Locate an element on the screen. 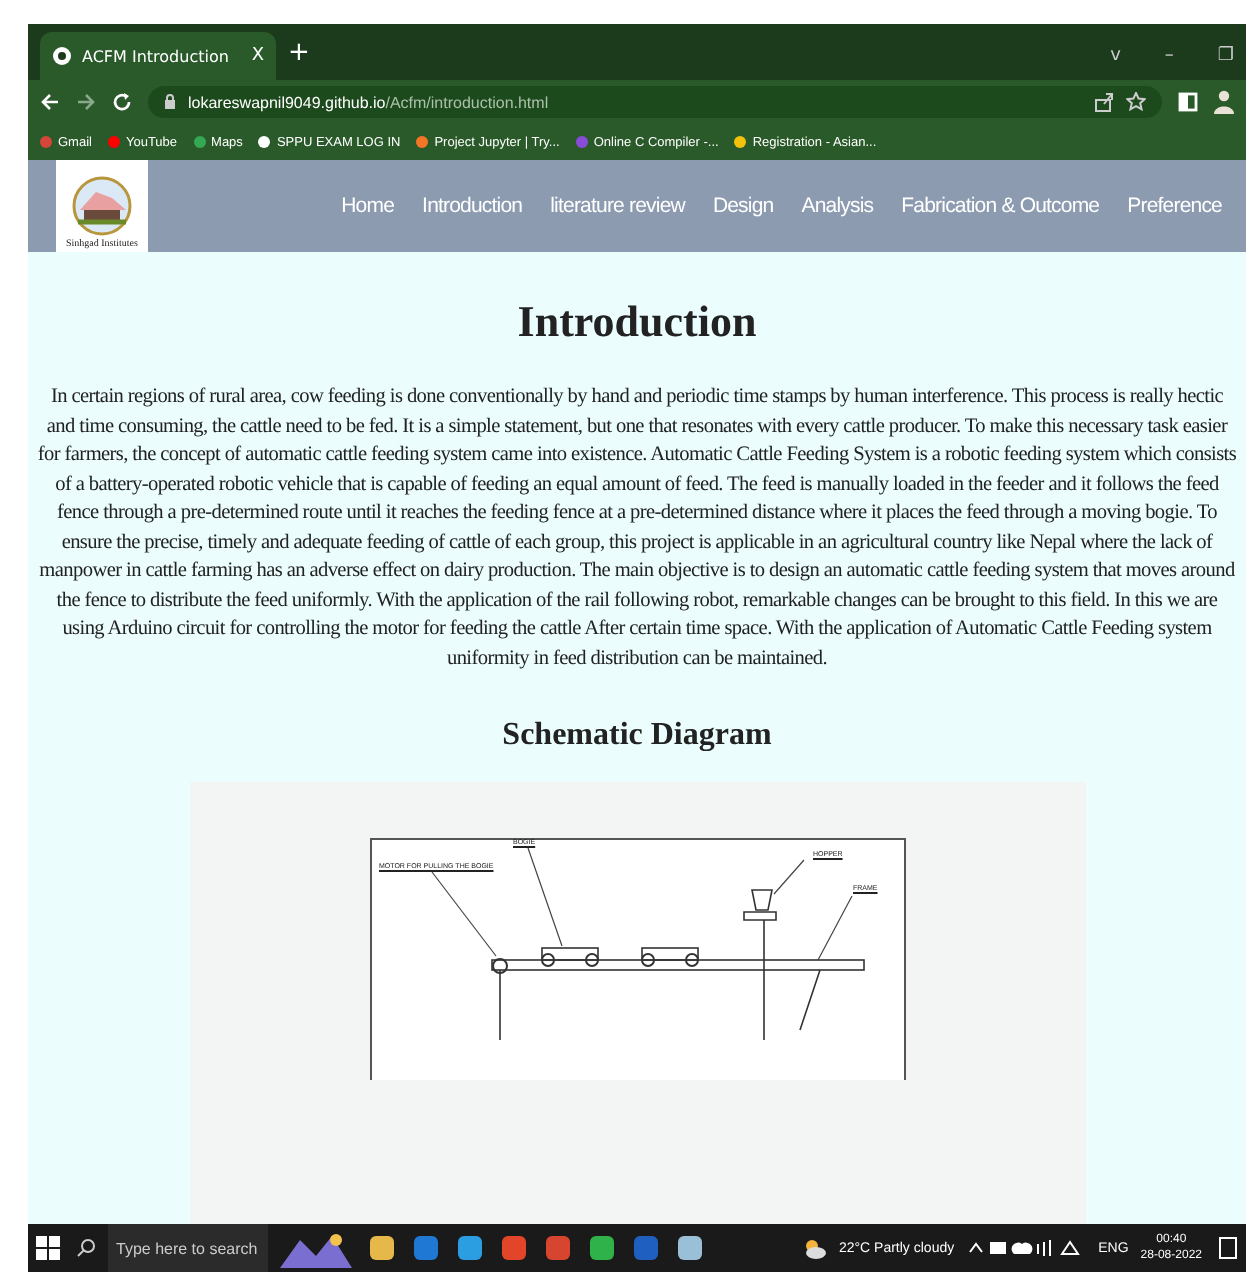  url-text: lokareswapnil9049.github.io/Acfm/introduction.html is located at coordinates (369, 102).